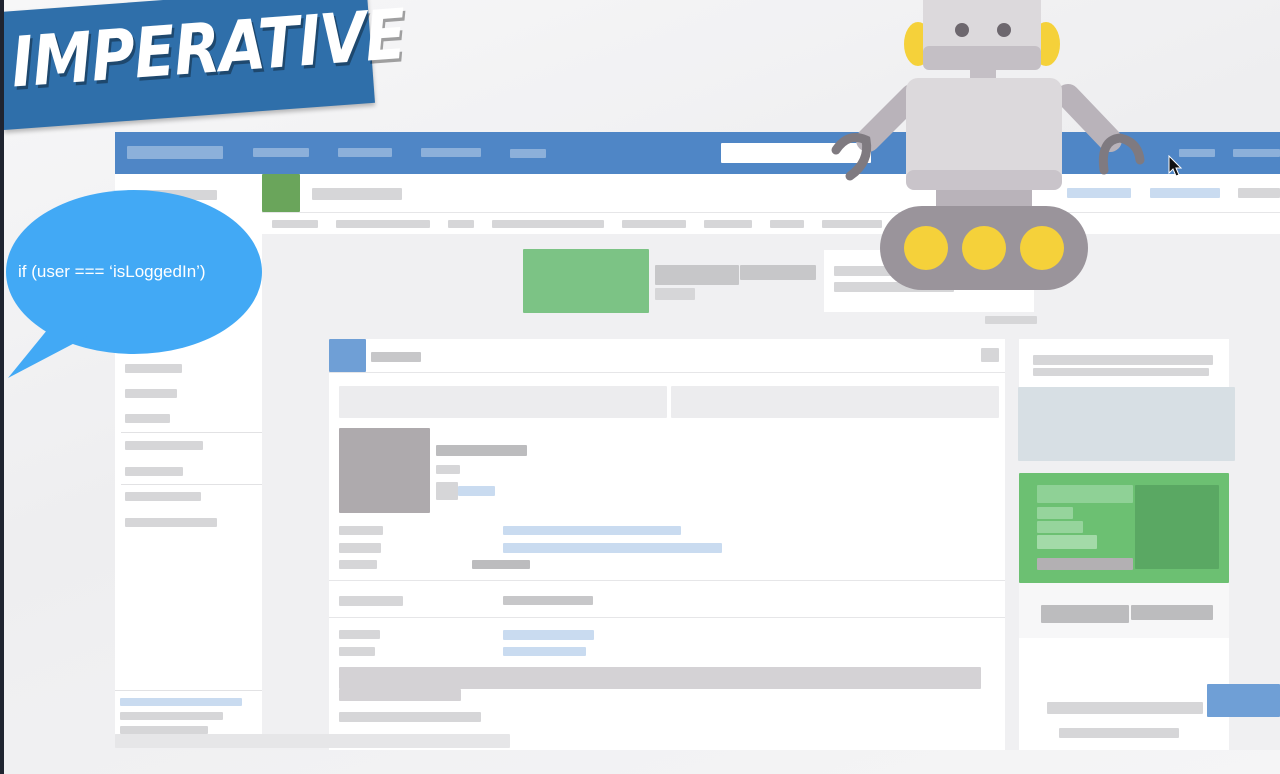  I want to click on mock-card-icon, so click(347, 355).